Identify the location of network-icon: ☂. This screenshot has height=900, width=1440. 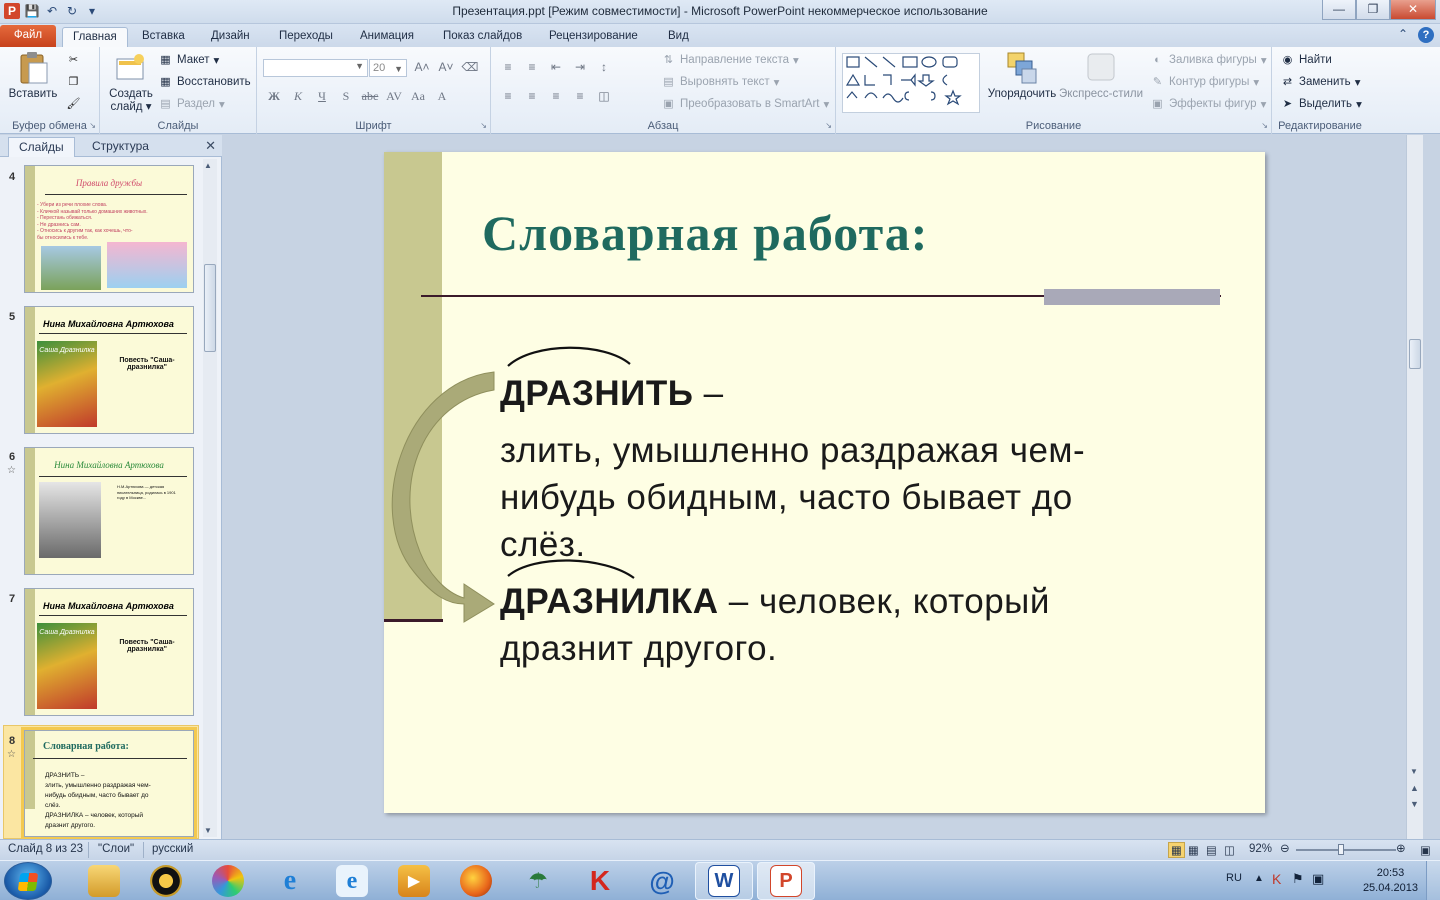
(538, 881).